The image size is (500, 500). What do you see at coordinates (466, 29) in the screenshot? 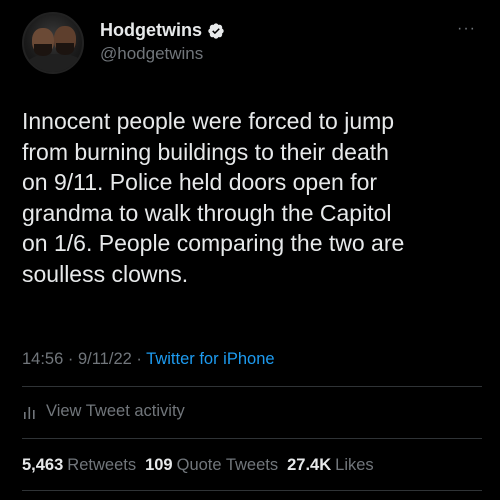
I see `more-options-icon: ···` at bounding box center [466, 29].